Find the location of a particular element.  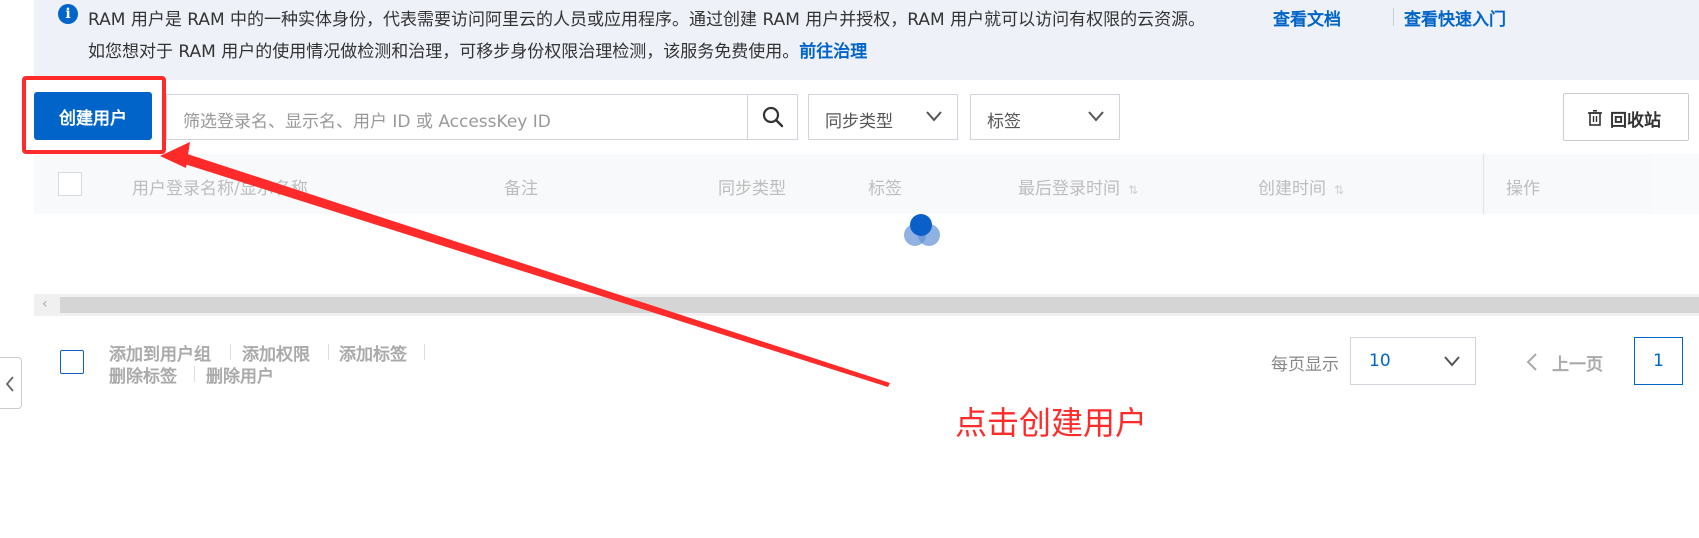

horizontal-scrollbar: ‹ is located at coordinates (866, 305).